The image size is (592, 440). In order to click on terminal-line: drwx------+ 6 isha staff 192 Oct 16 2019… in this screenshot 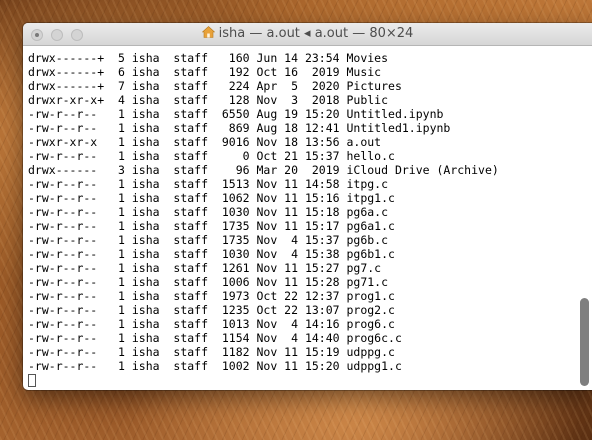, I will do `click(205, 72)`.